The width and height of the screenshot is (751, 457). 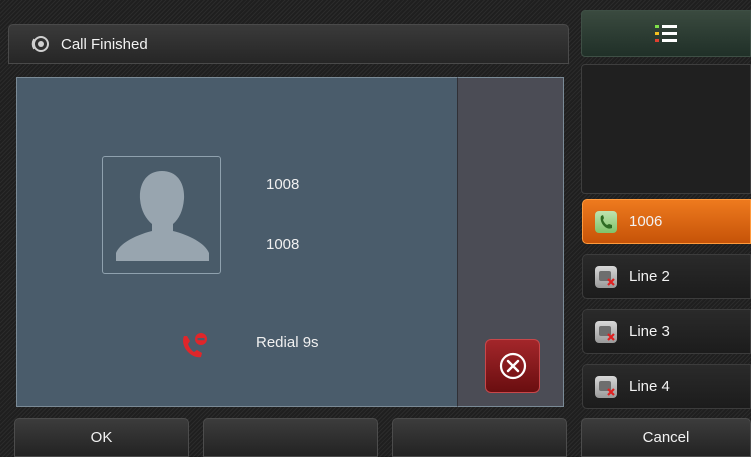 I want to click on line-label: Line 4, so click(x=649, y=386).